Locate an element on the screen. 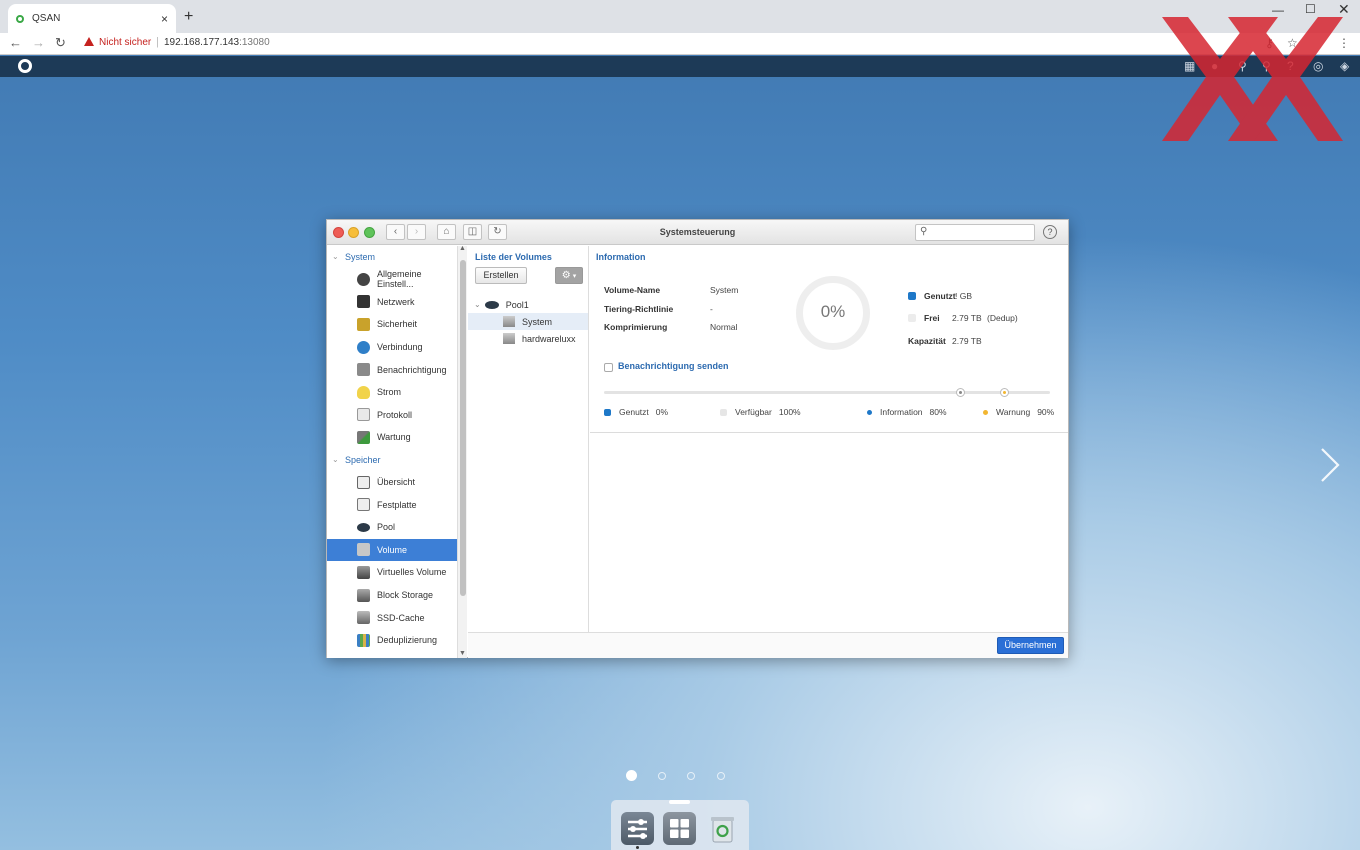  tree-item-label: hardwareluxx is located at coordinates (549, 338).